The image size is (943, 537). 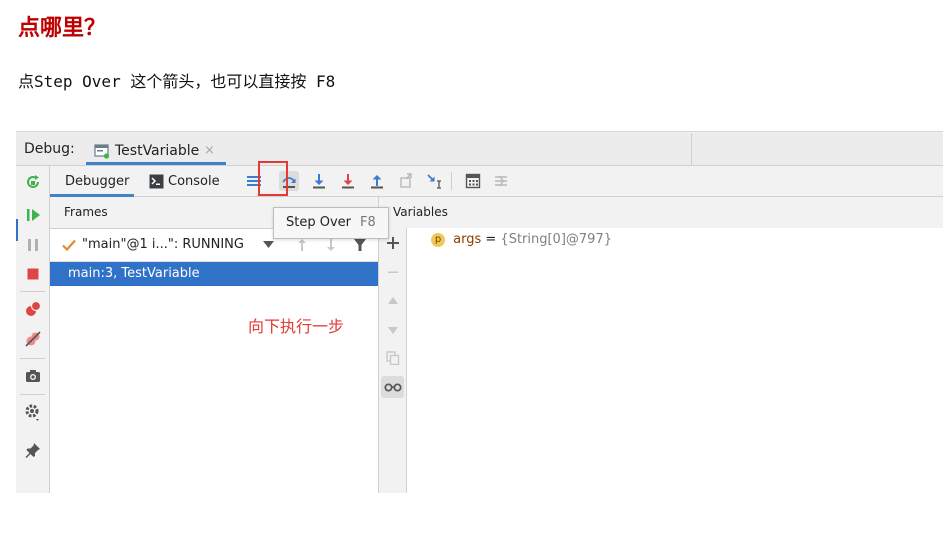 I want to click on selected-frame-row: main:3, TestVariable, so click(x=214, y=274).